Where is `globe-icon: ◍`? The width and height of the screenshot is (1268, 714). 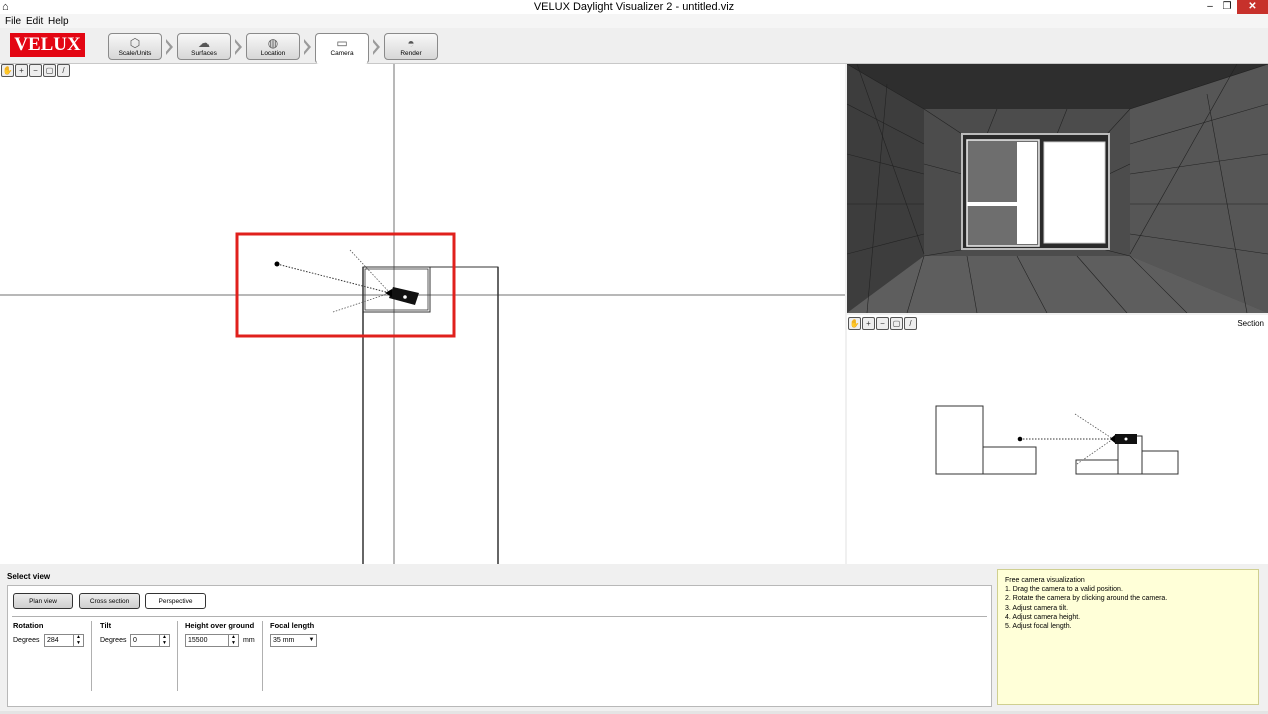
globe-icon: ◍ is located at coordinates (273, 43).